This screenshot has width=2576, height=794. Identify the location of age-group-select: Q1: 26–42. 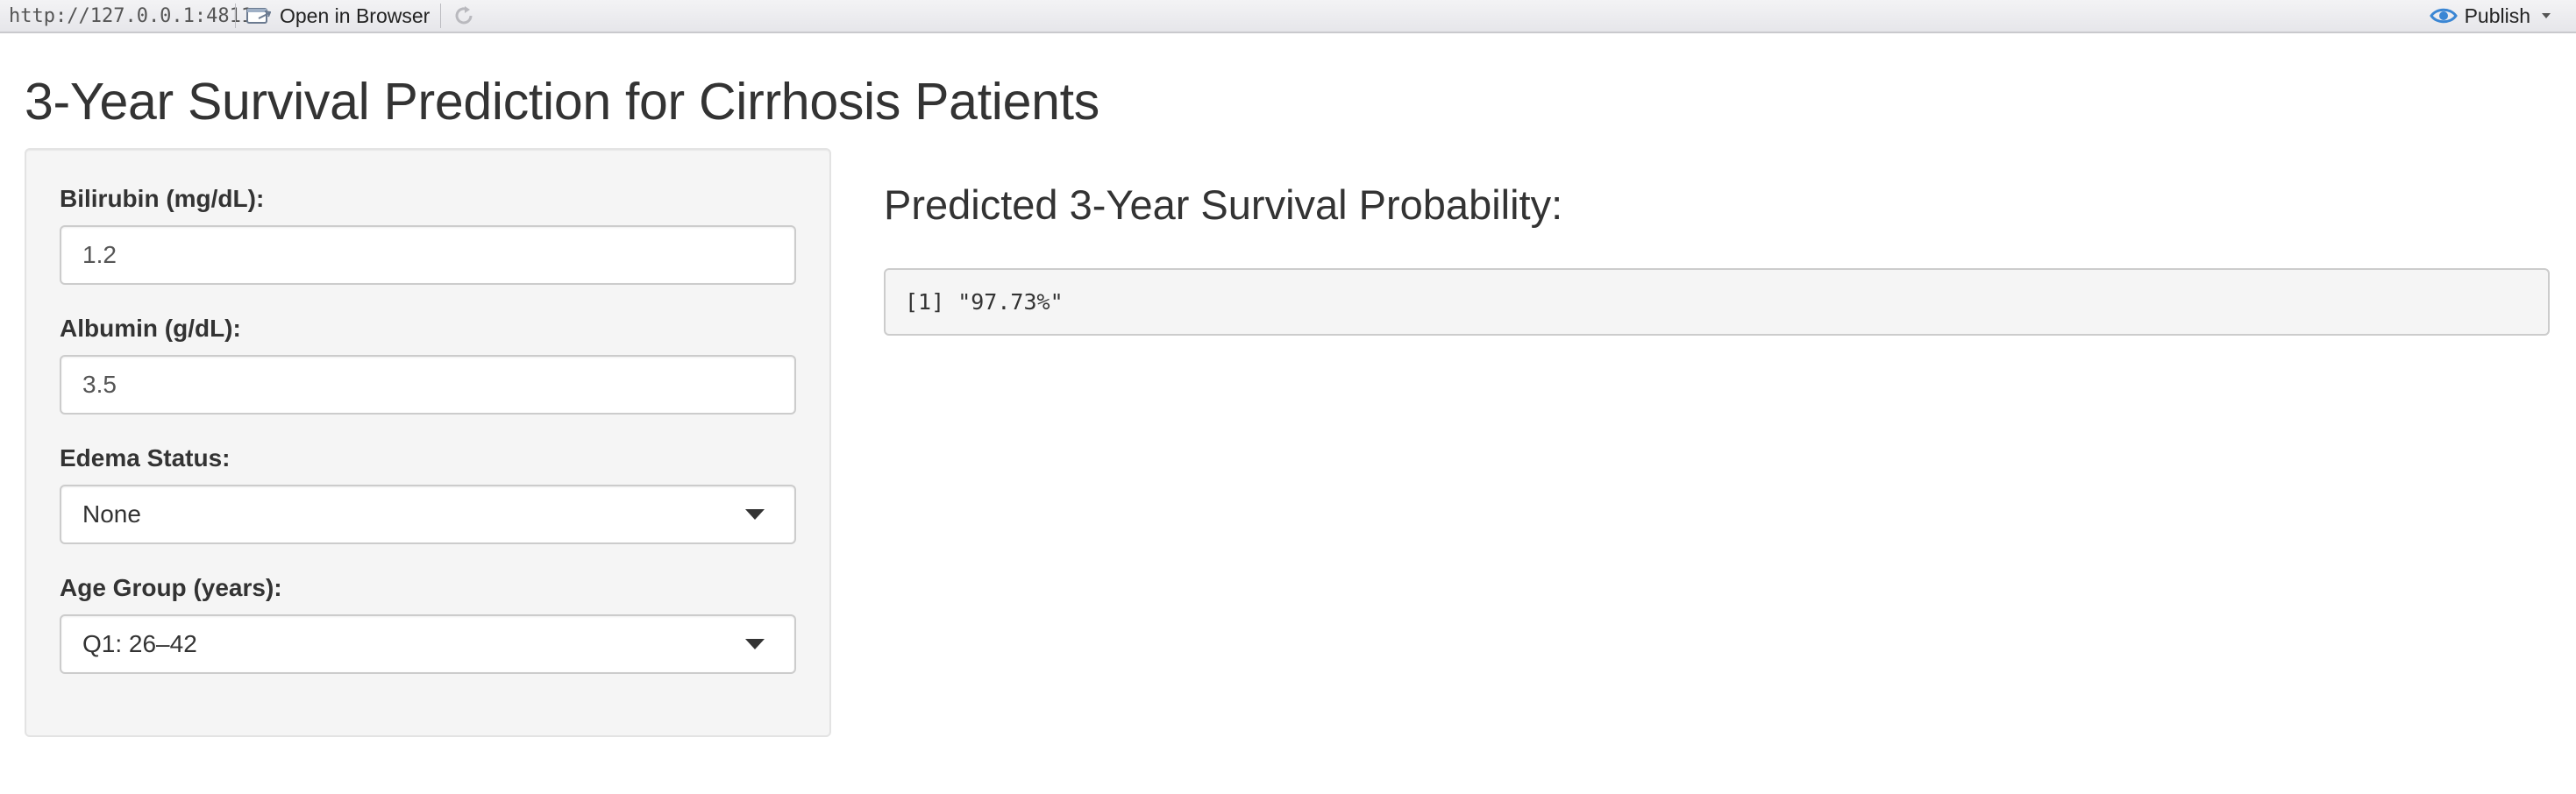
(428, 644).